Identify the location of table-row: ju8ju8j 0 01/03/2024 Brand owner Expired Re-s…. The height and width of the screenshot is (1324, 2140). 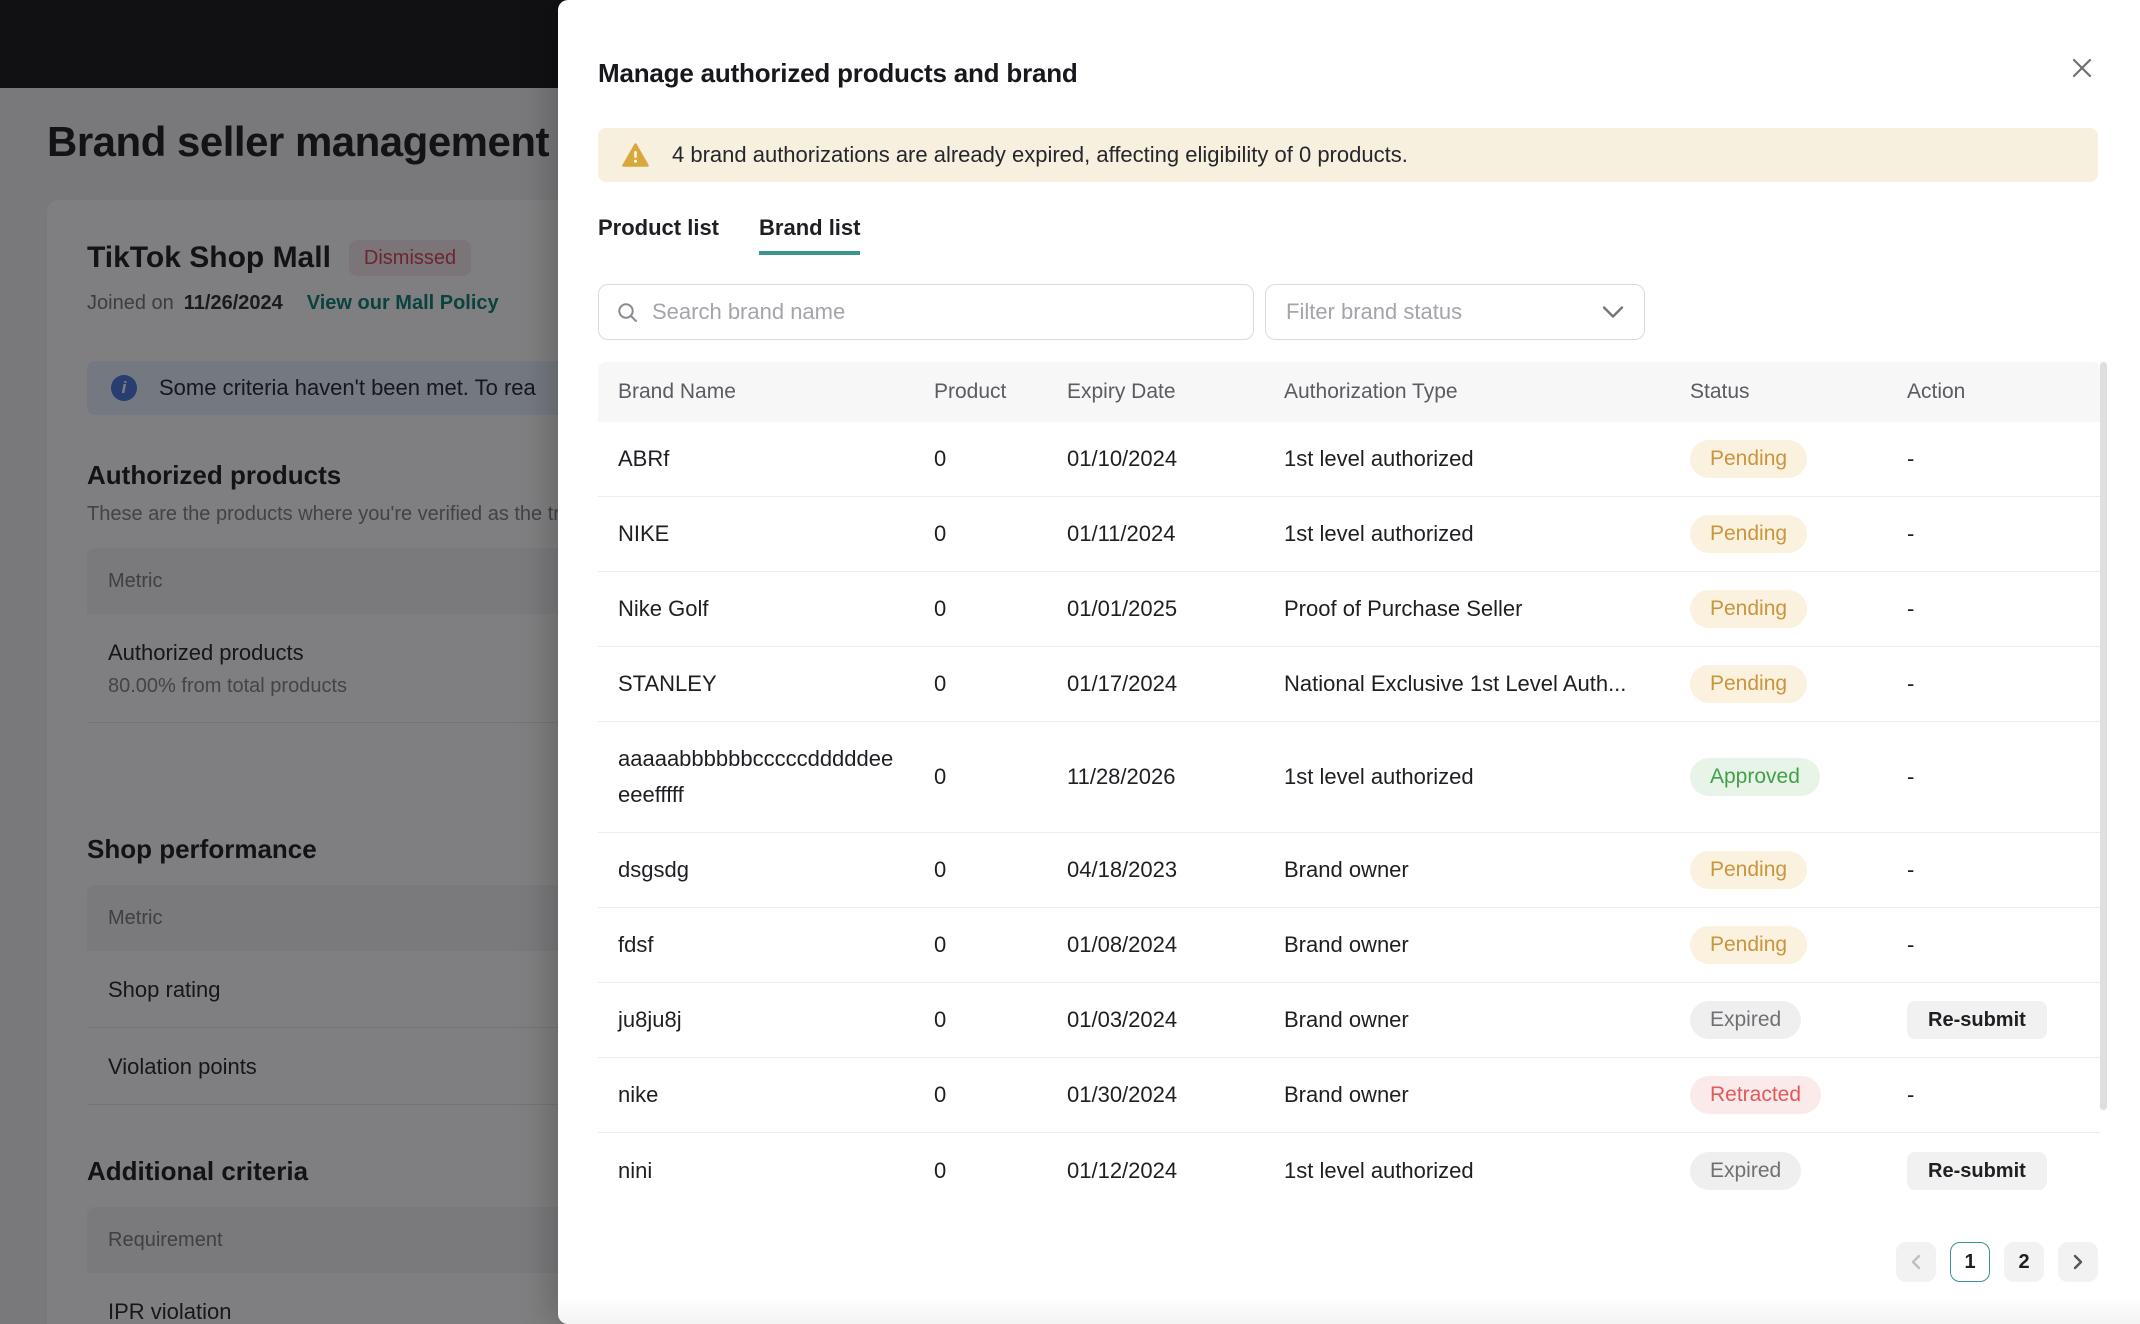
(1349, 1020).